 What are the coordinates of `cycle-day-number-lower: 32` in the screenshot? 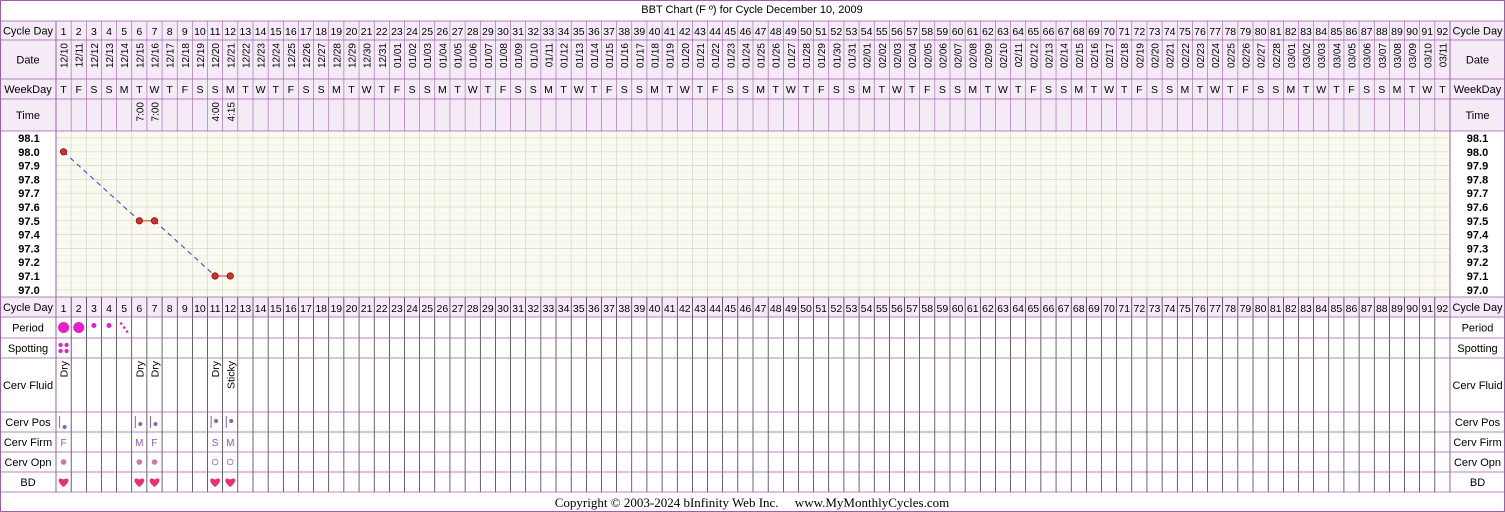 It's located at (533, 309).